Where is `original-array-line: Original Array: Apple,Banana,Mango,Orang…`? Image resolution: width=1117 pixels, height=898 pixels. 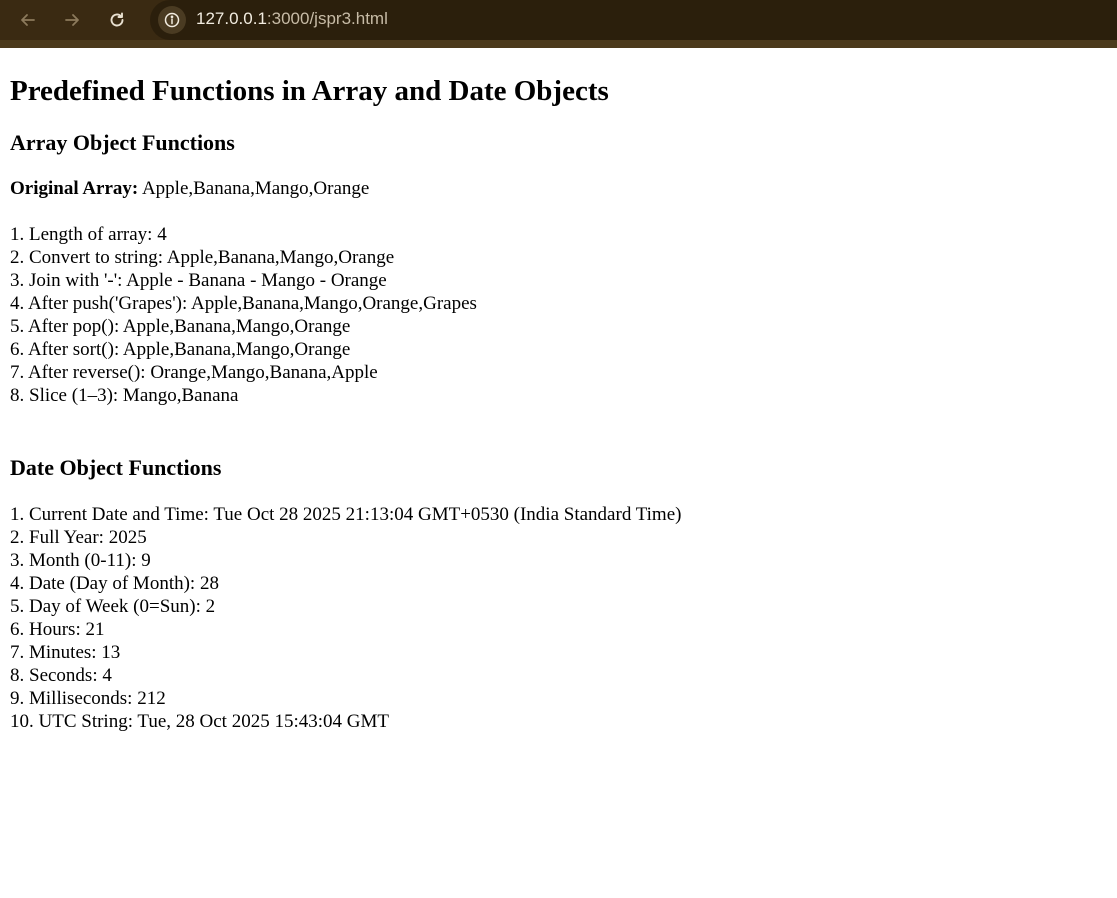 original-array-line: Original Array: Apple,Banana,Mango,Orang… is located at coordinates (558, 188).